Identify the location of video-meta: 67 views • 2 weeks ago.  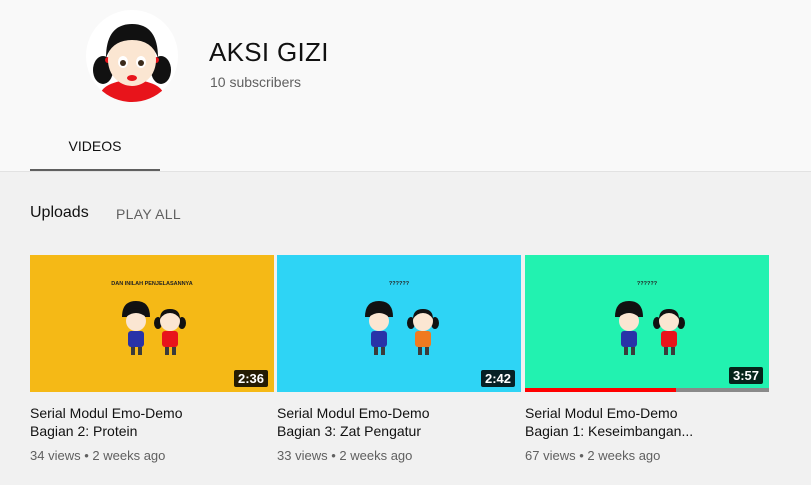
(647, 455).